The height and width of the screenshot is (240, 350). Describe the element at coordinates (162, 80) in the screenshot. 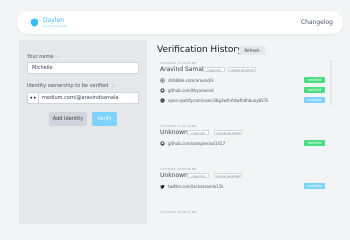

I see `globe-icon` at that location.